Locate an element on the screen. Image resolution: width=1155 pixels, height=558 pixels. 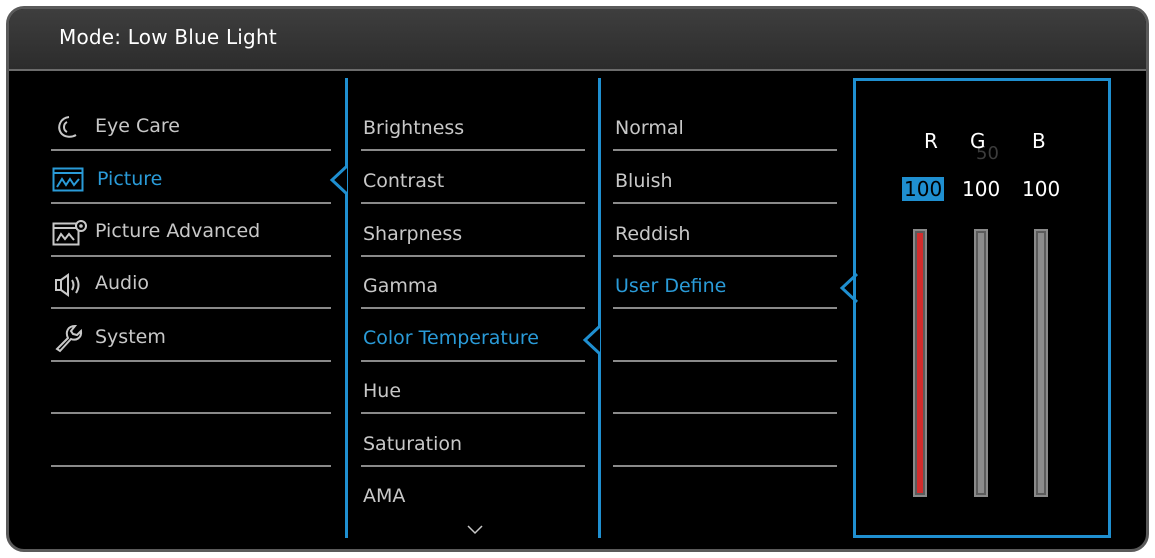
channel-value-g: 100 is located at coordinates (981, 189).